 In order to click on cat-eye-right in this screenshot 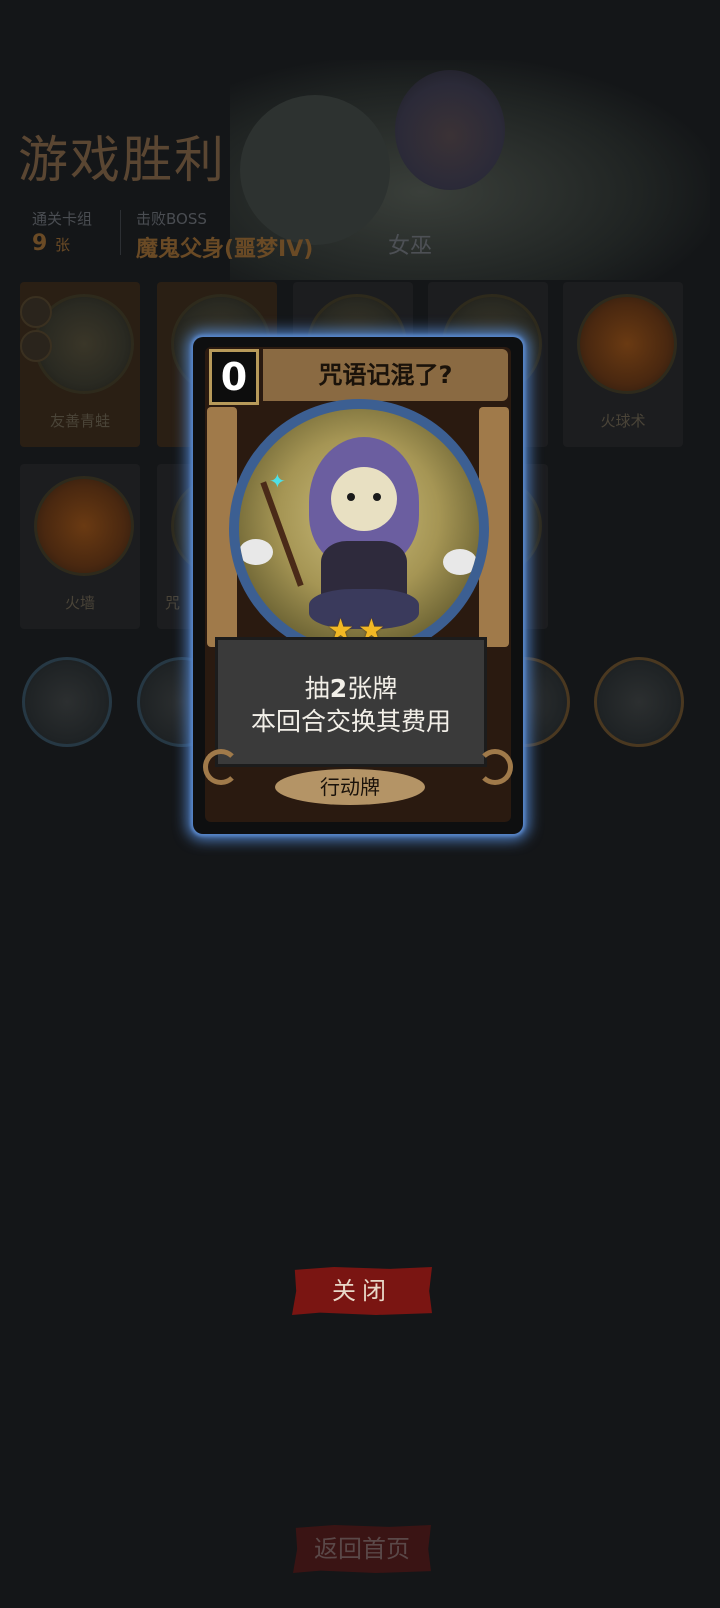, I will do `click(377, 497)`.